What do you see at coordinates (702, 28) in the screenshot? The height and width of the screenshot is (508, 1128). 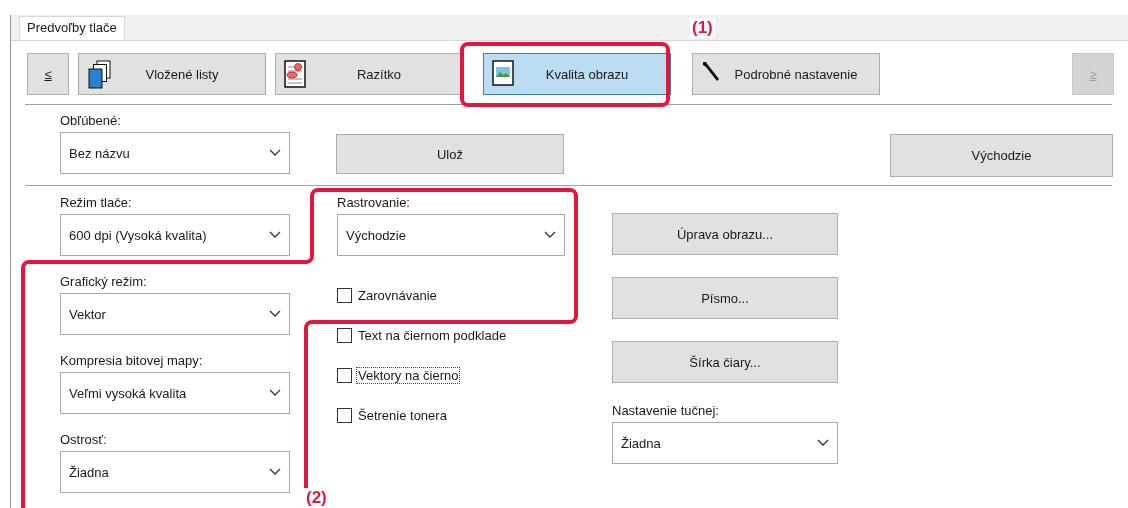 I see `callout-label: (1)` at bounding box center [702, 28].